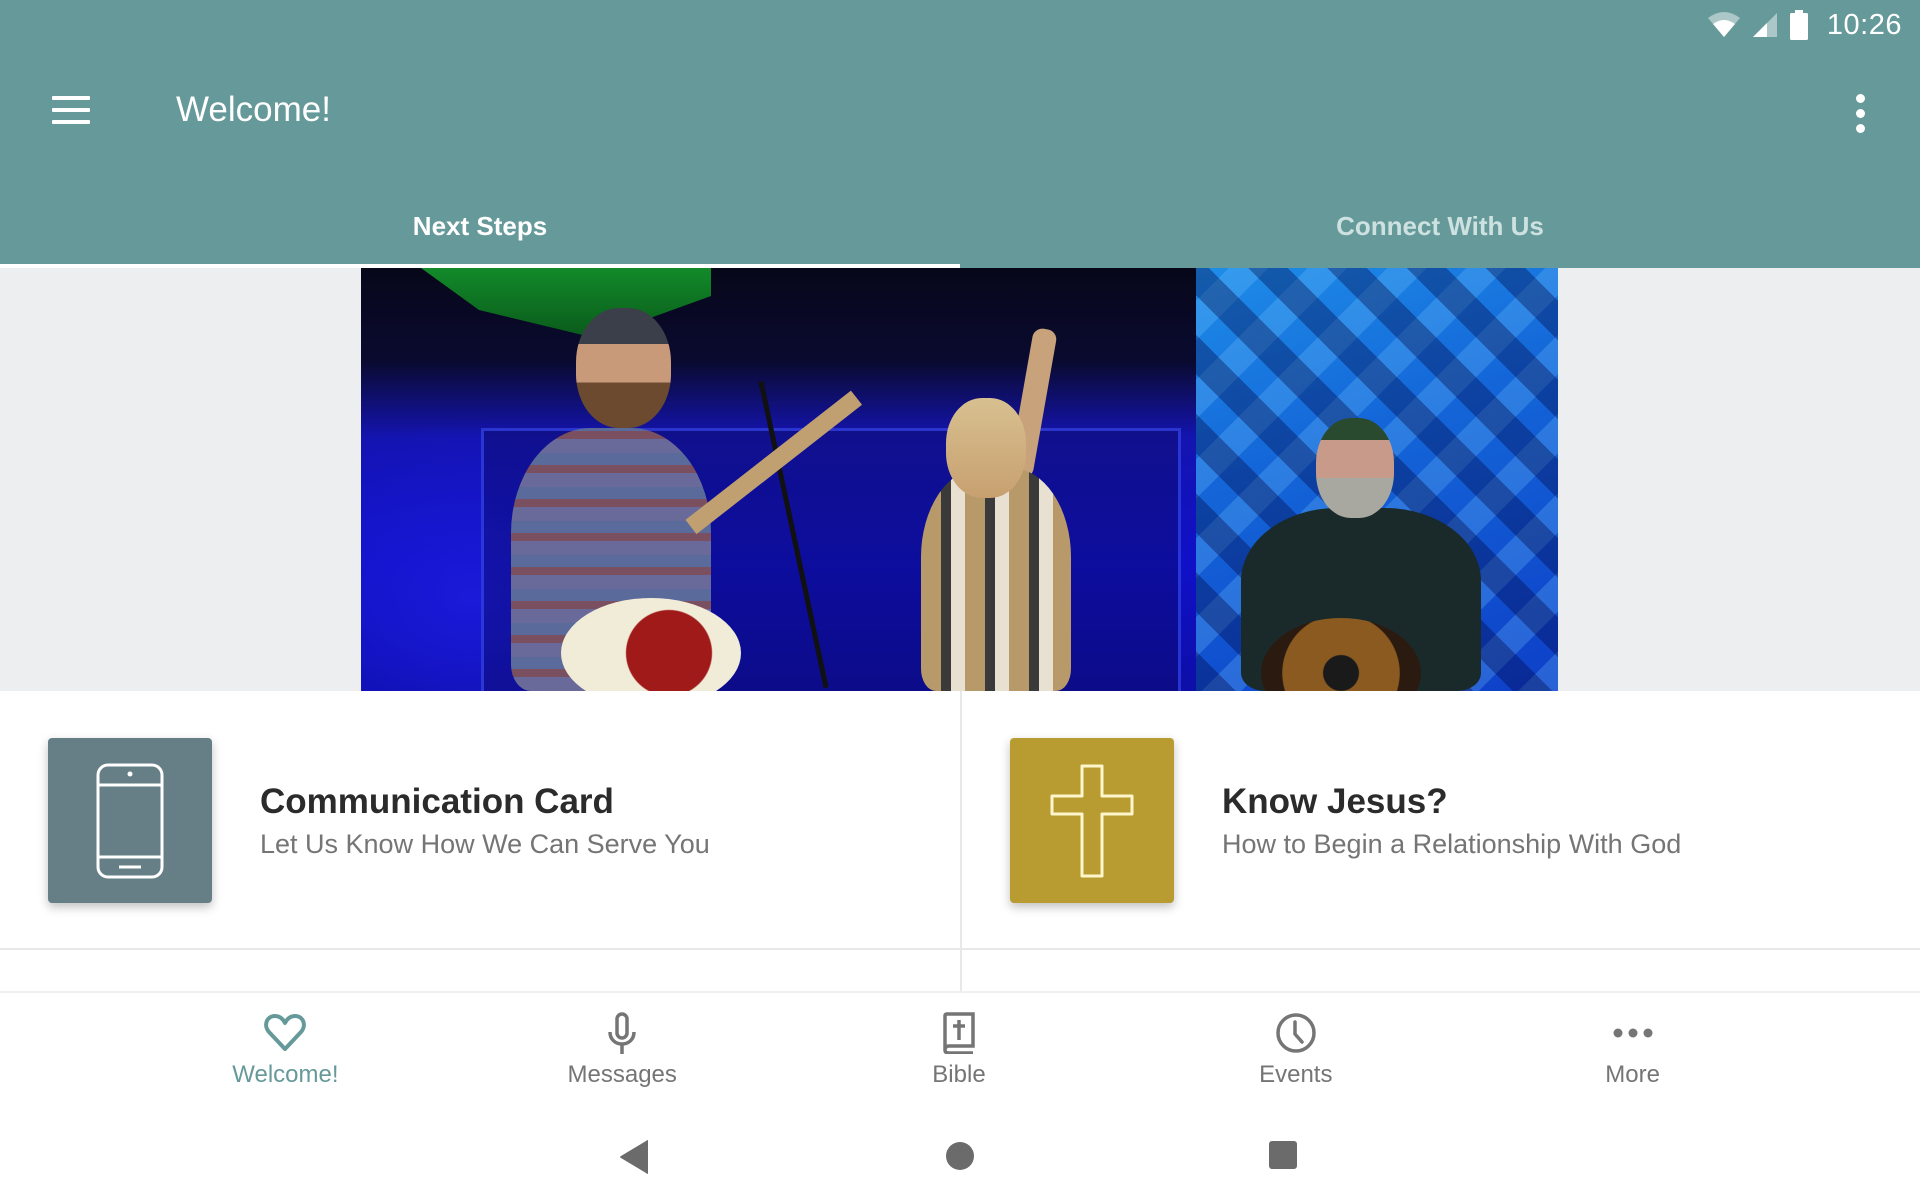  Describe the element at coordinates (996, 579) in the screenshot. I see `singer-center` at that location.